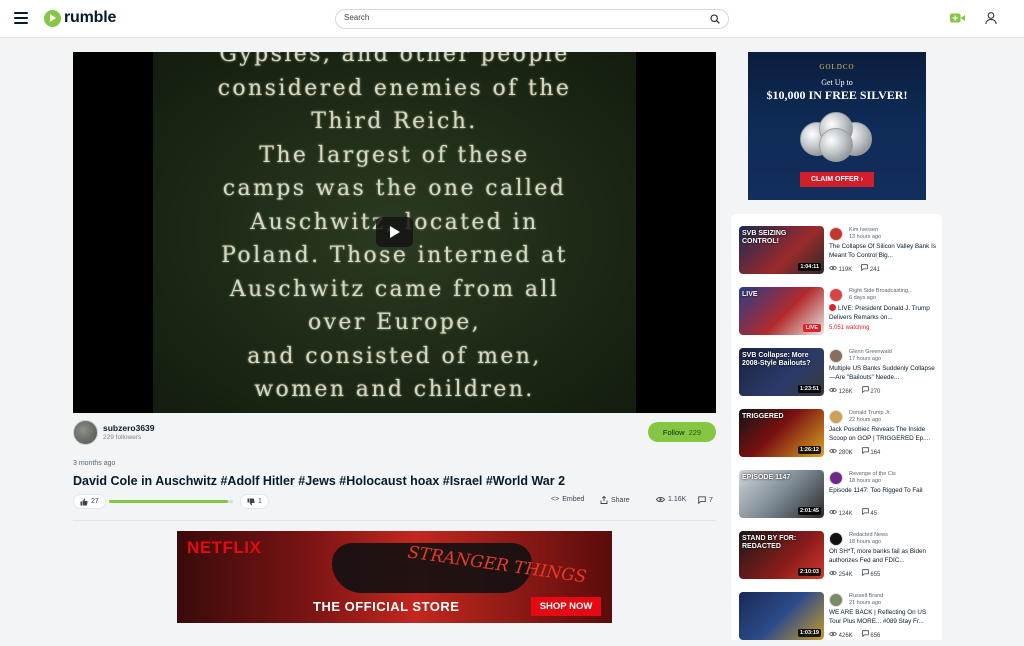 The image size is (1024, 646). What do you see at coordinates (865, 542) in the screenshot?
I see `posted-time: 18 hours ago` at bounding box center [865, 542].